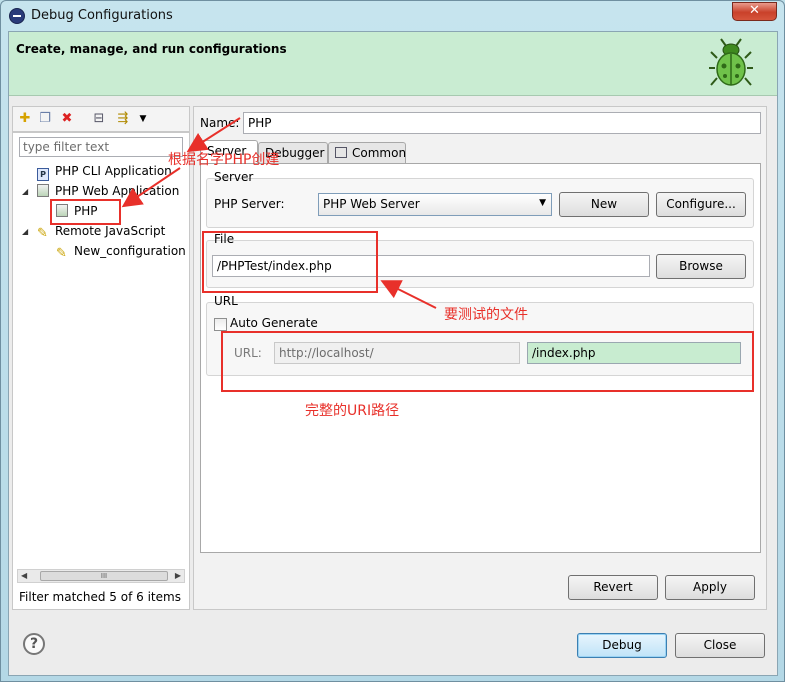 This screenshot has height=682, width=785. What do you see at coordinates (61, 253) in the screenshot?
I see `javascript-launch-icon: ✎` at bounding box center [61, 253].